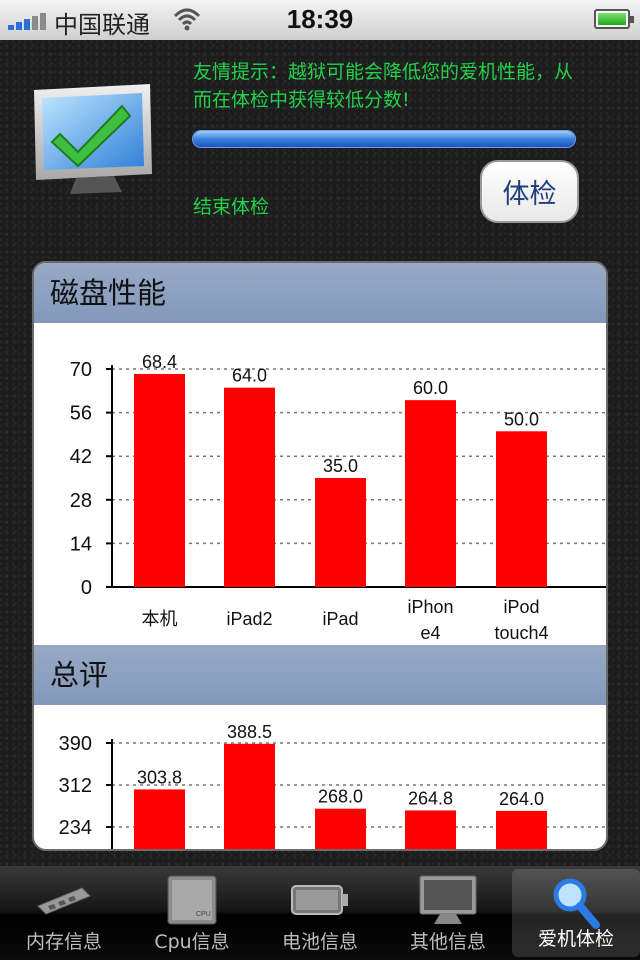 The image size is (640, 960). I want to click on check-button: 体检, so click(529, 191).